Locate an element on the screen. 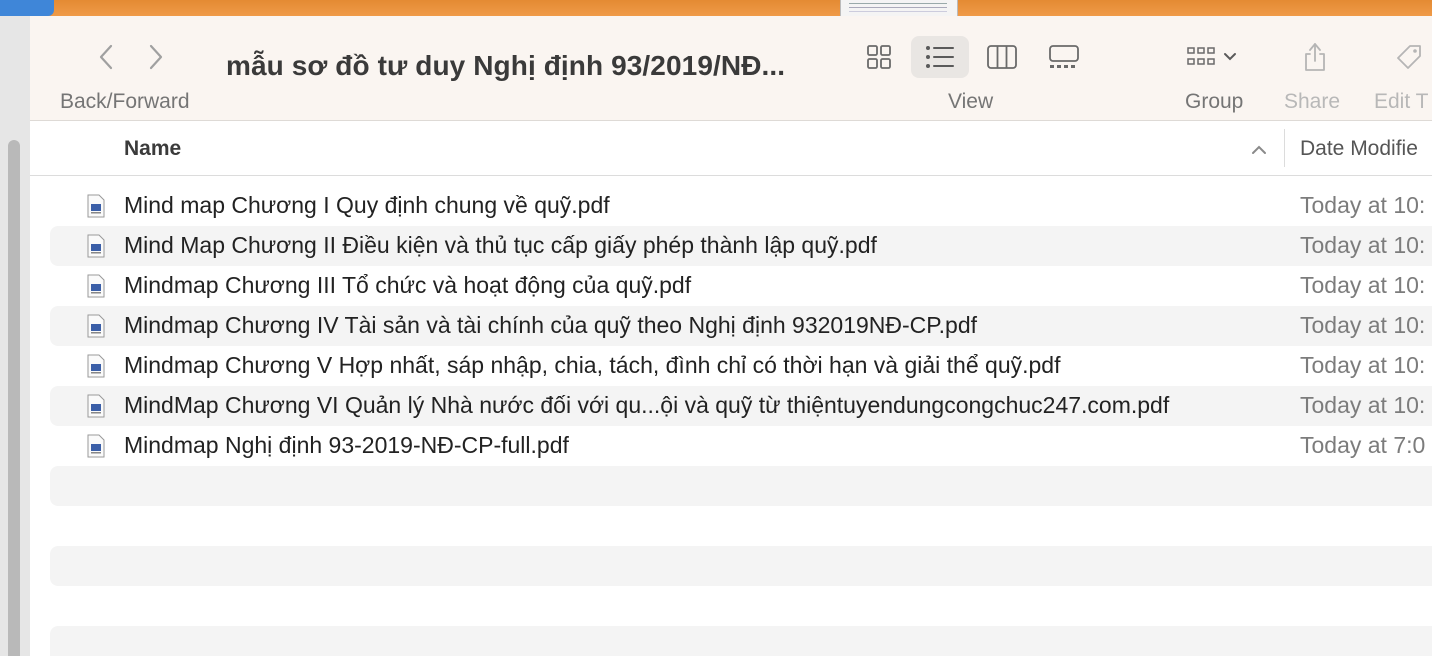  column-header: Name Date Modifie is located at coordinates (731, 148).